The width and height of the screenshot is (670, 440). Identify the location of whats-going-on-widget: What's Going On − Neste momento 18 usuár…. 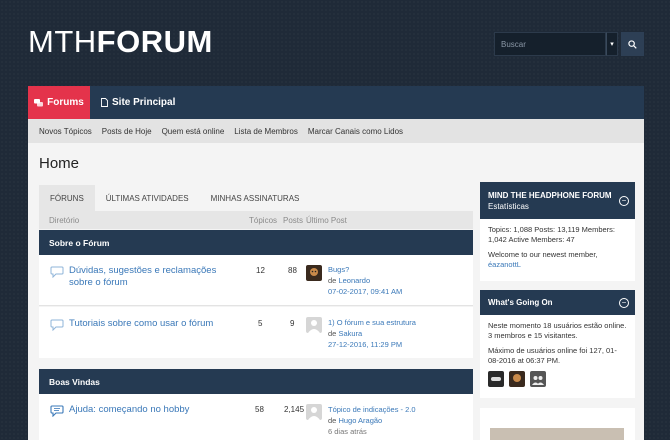
(557, 344).